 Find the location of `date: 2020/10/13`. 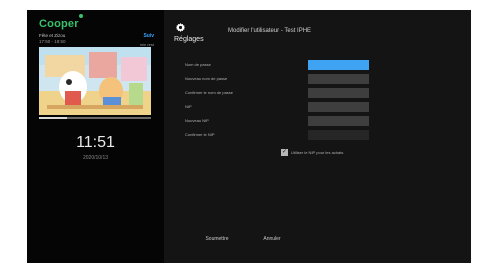

date: 2020/10/13 is located at coordinates (95, 158).